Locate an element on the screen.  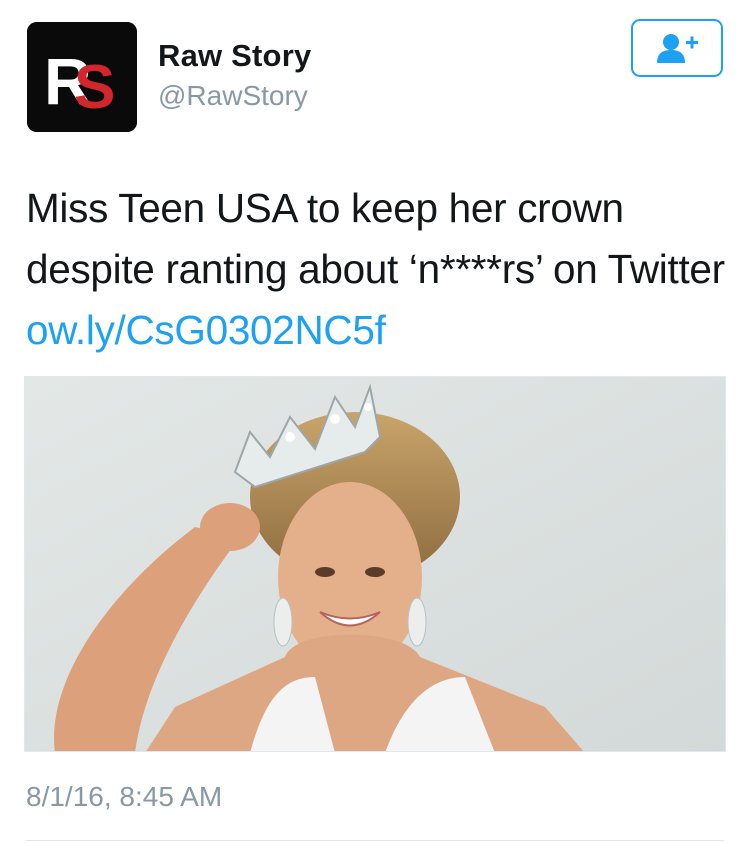
avatar: R S is located at coordinates (82, 77).